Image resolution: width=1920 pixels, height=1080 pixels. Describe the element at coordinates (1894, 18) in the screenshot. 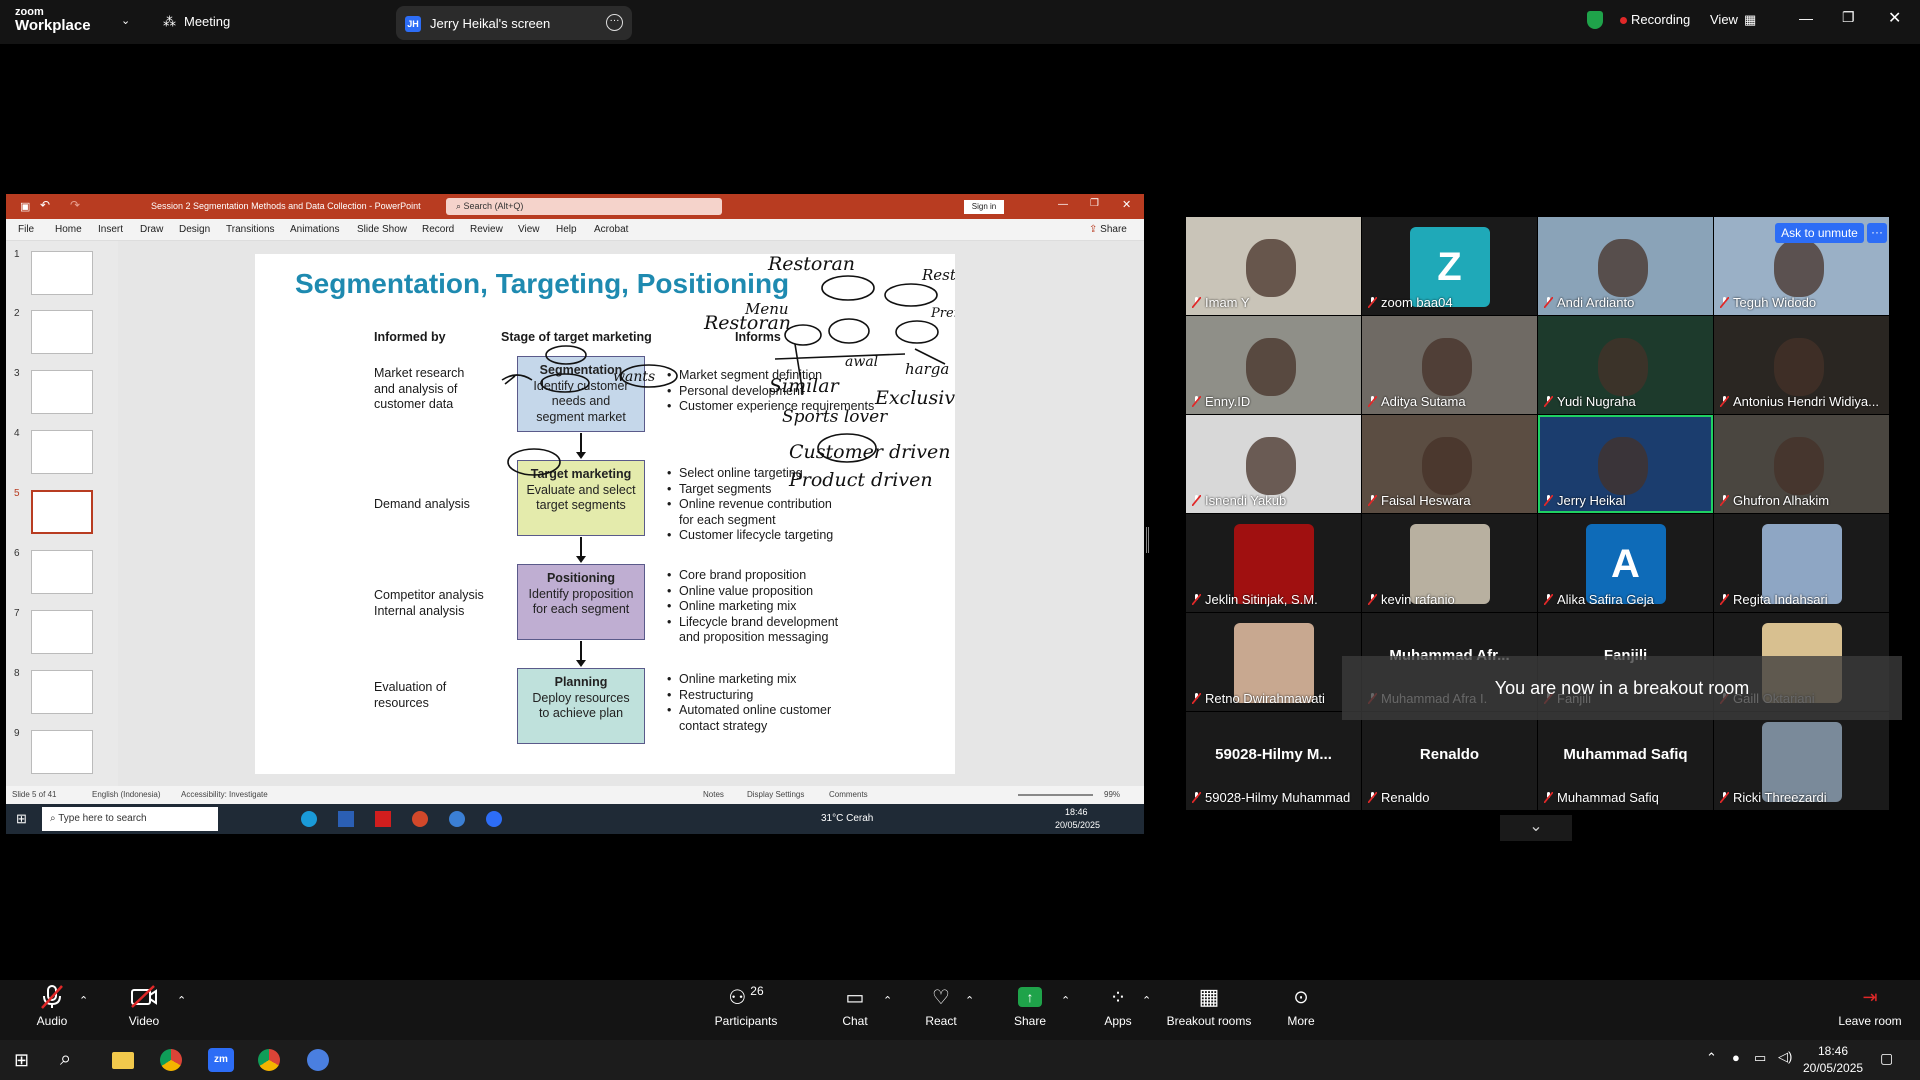

I see `close-icon: ✕` at that location.